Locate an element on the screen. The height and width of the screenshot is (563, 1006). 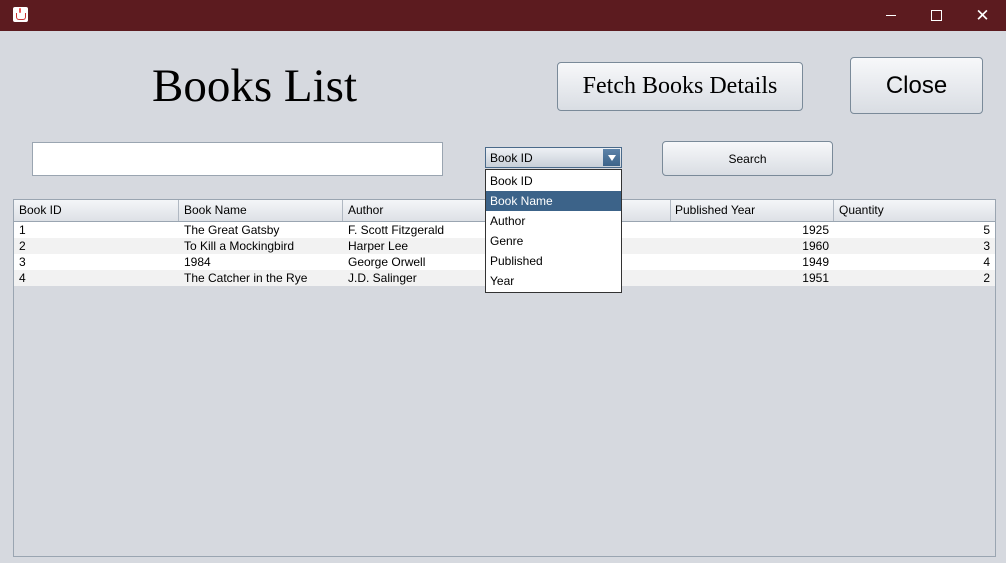
cell-book-id: 2 is located at coordinates (22, 246).